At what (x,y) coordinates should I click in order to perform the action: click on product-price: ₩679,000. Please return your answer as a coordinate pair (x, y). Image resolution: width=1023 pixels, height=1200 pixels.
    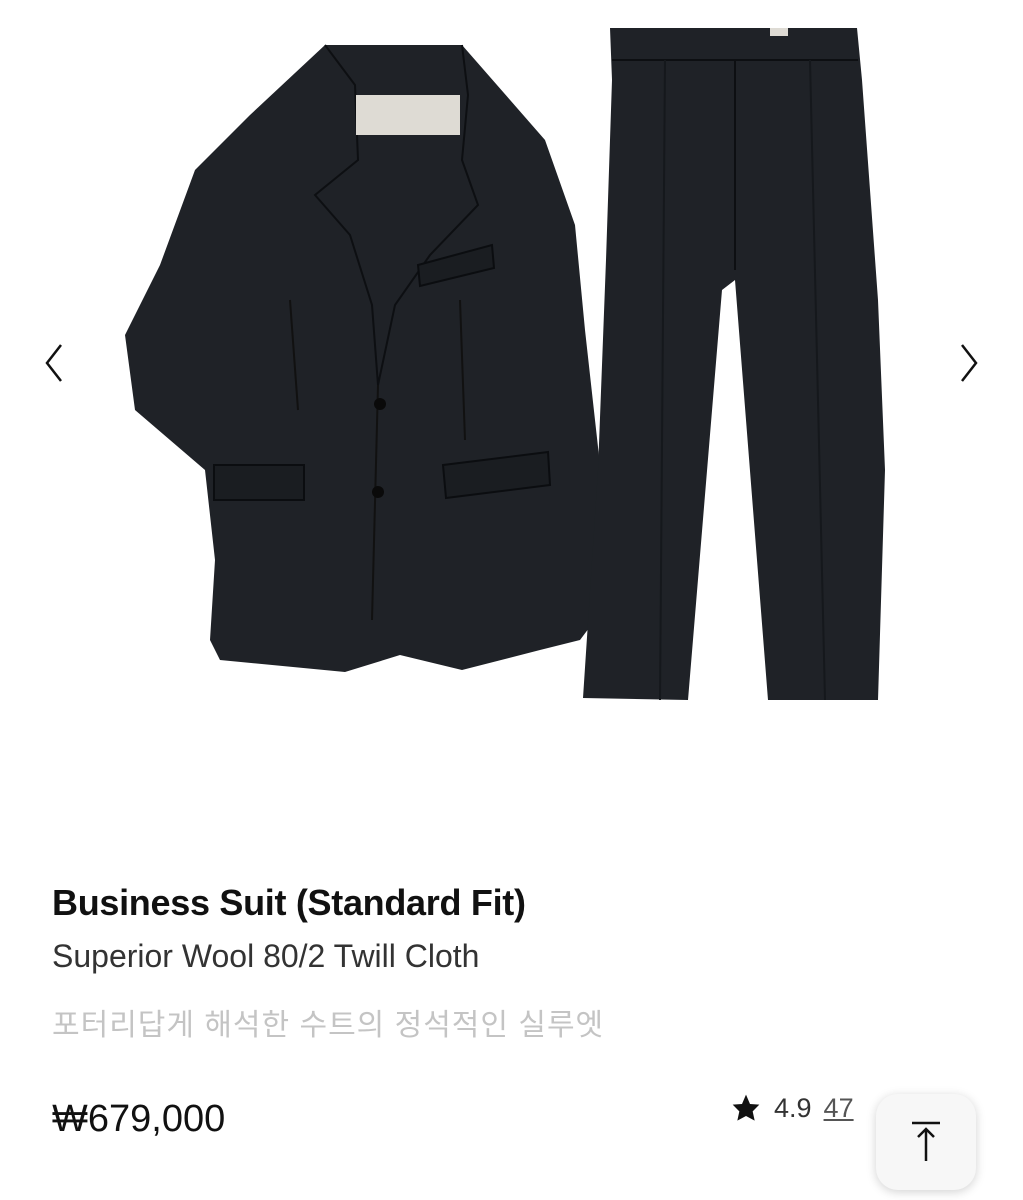
    Looking at the image, I should click on (139, 1119).